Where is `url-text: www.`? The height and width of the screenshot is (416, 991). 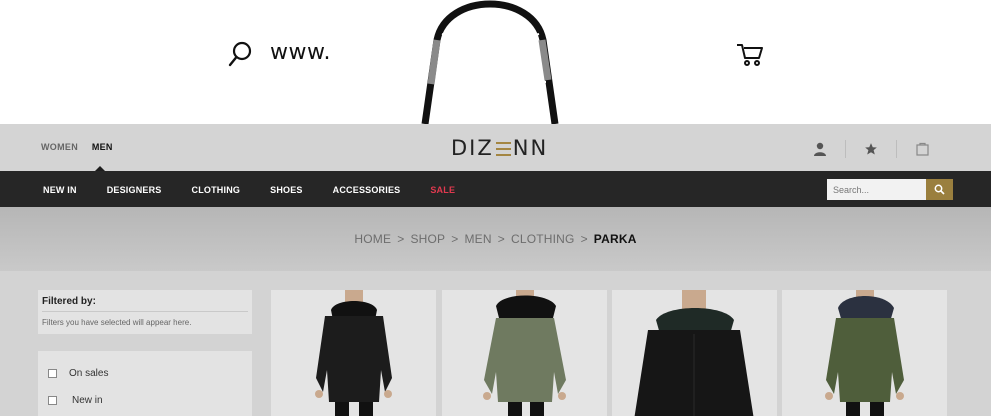
url-text: www. is located at coordinates (300, 52).